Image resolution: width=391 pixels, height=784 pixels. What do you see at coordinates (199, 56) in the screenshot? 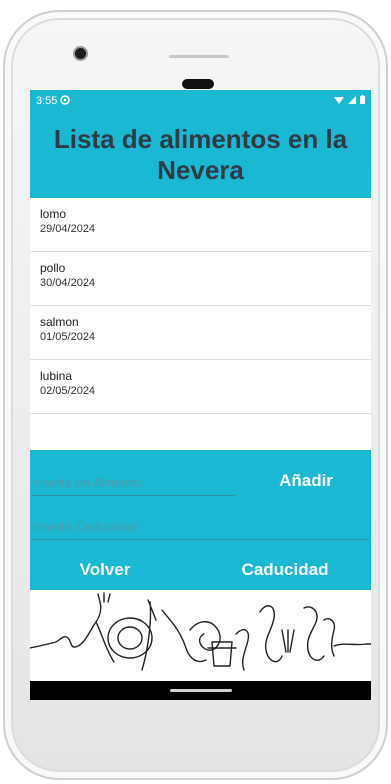
I see `speaker-grille` at bounding box center [199, 56].